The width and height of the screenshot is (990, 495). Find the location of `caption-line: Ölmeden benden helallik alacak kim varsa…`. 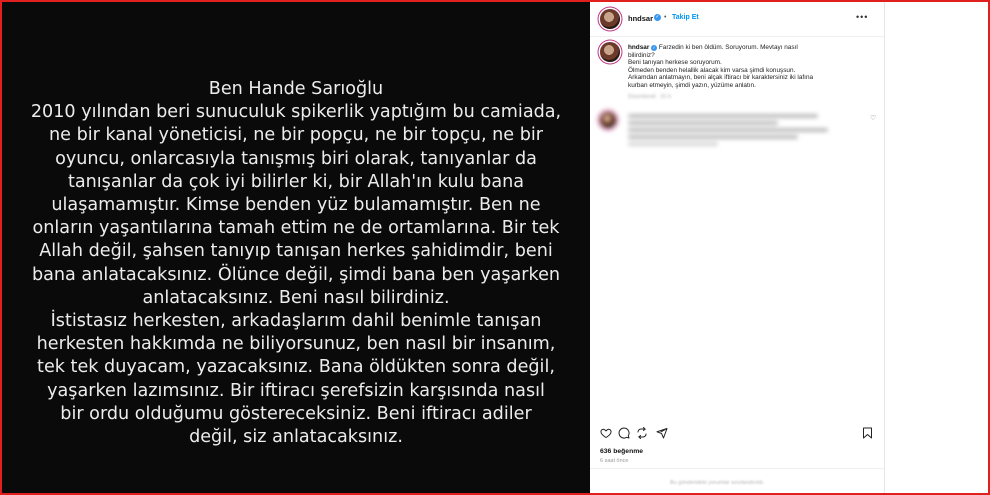

caption-line: Ölmeden benden helallik alacak kim varsa… is located at coordinates (712, 70).